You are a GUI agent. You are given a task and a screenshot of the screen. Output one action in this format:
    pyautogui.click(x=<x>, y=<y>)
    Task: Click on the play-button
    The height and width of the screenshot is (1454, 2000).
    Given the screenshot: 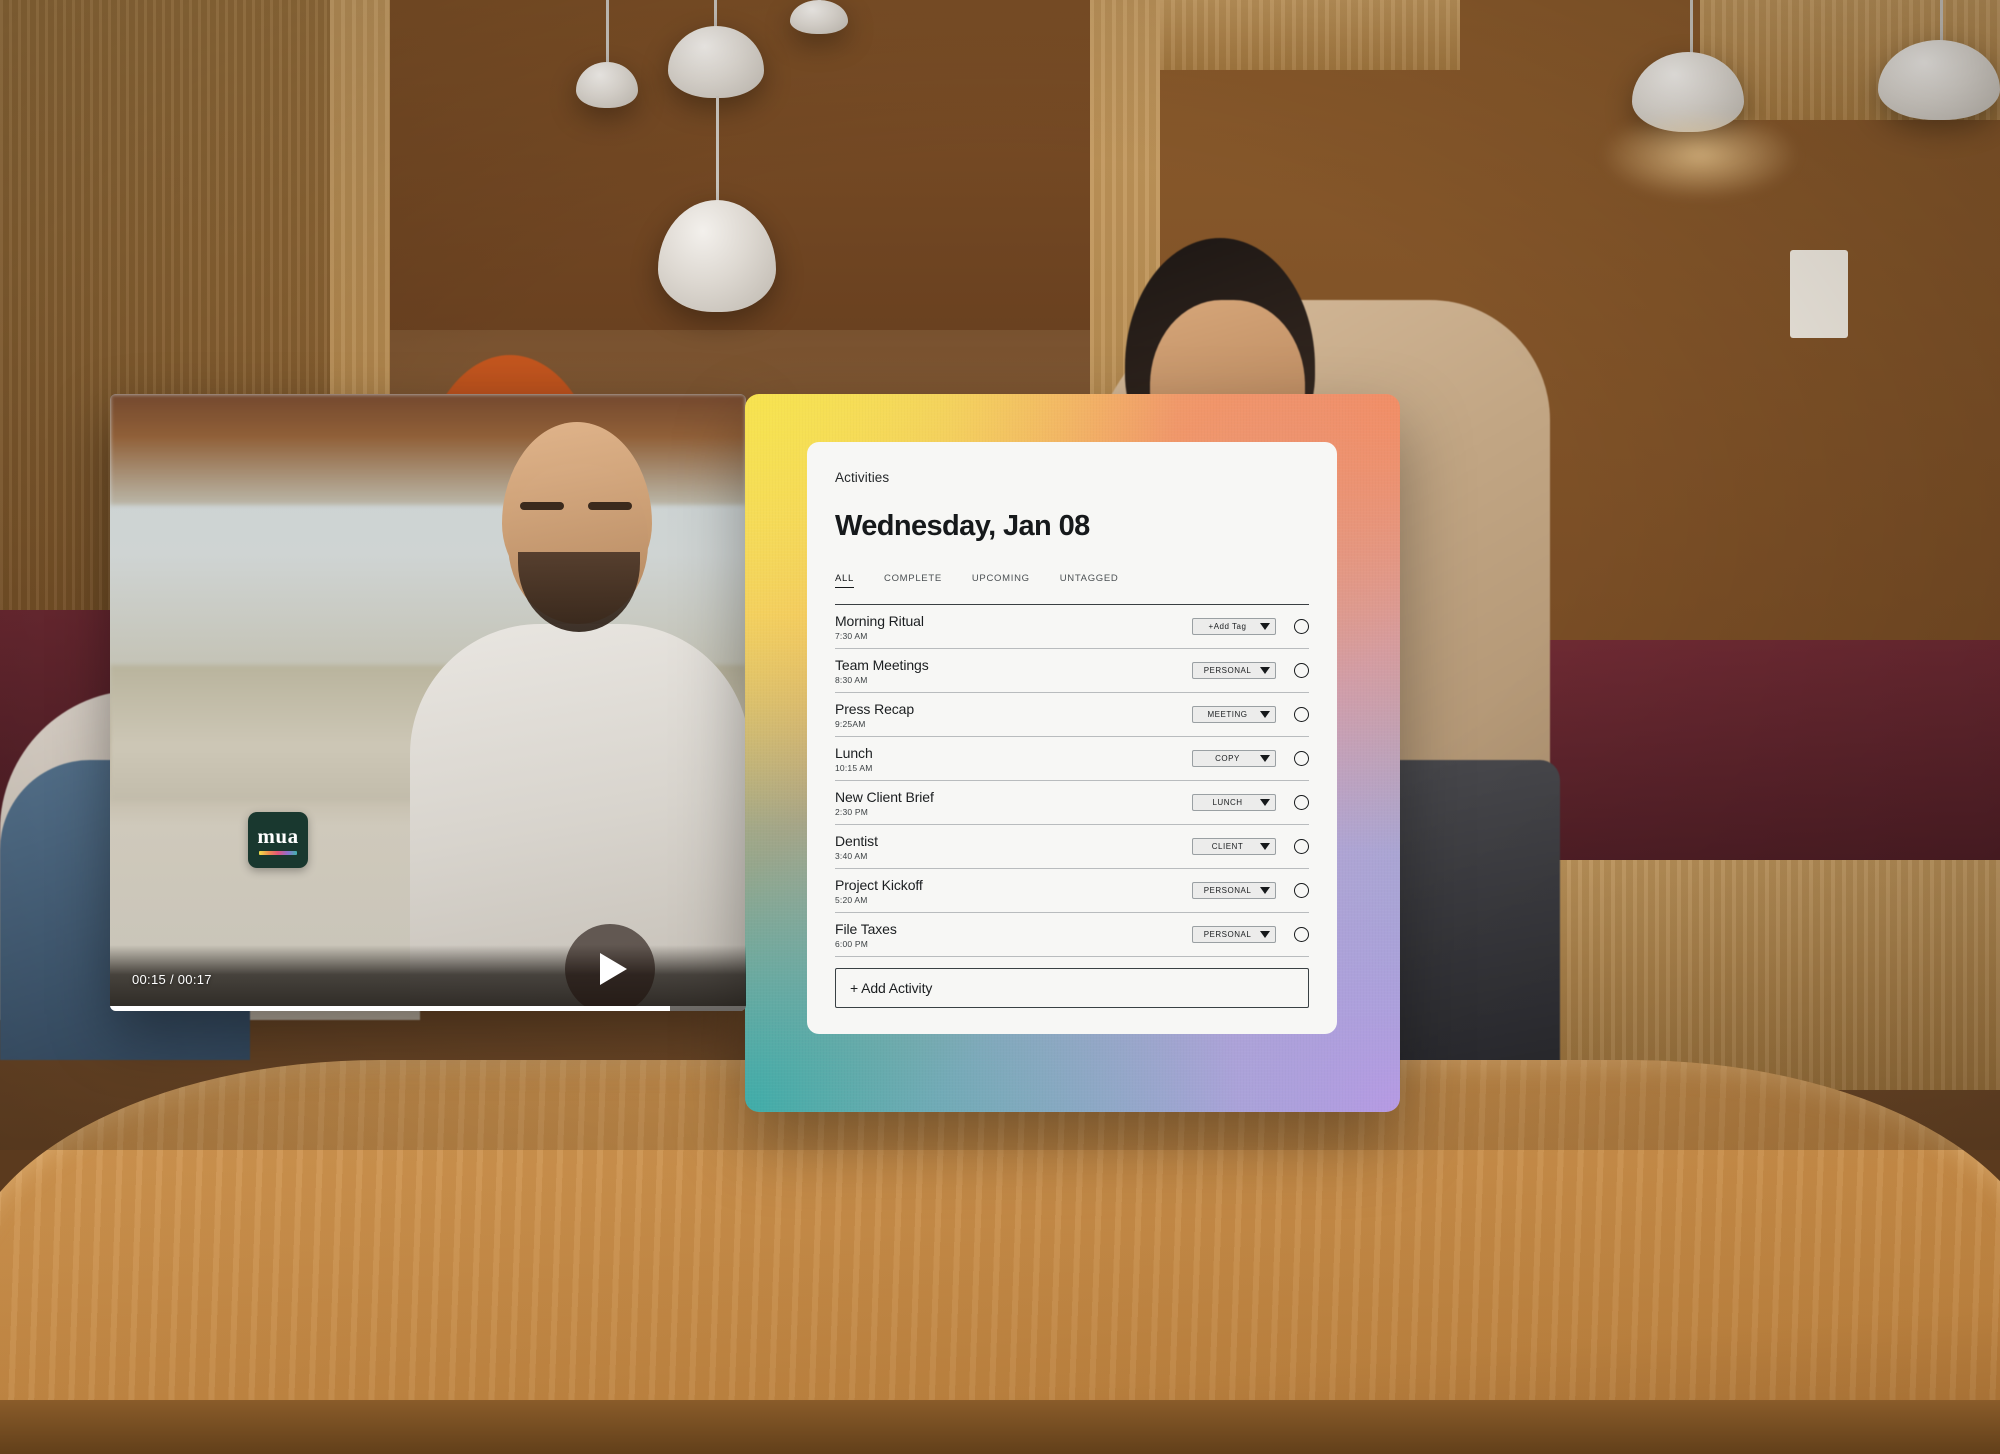 What is the action you would take?
    pyautogui.click(x=610, y=967)
    